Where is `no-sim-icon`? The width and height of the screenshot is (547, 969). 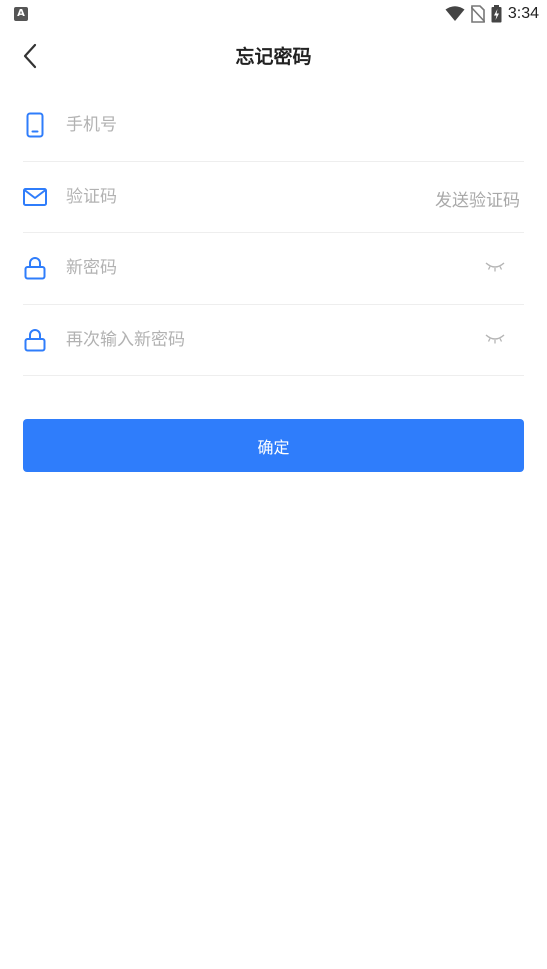 no-sim-icon is located at coordinates (477, 14).